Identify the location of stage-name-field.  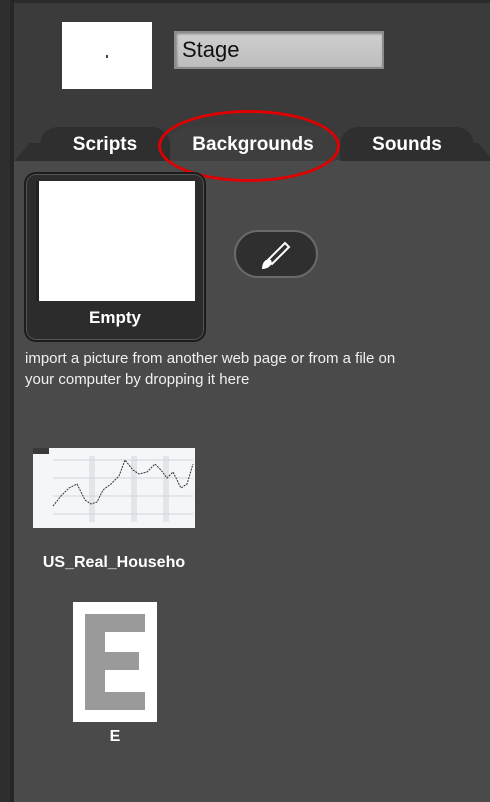
(279, 50).